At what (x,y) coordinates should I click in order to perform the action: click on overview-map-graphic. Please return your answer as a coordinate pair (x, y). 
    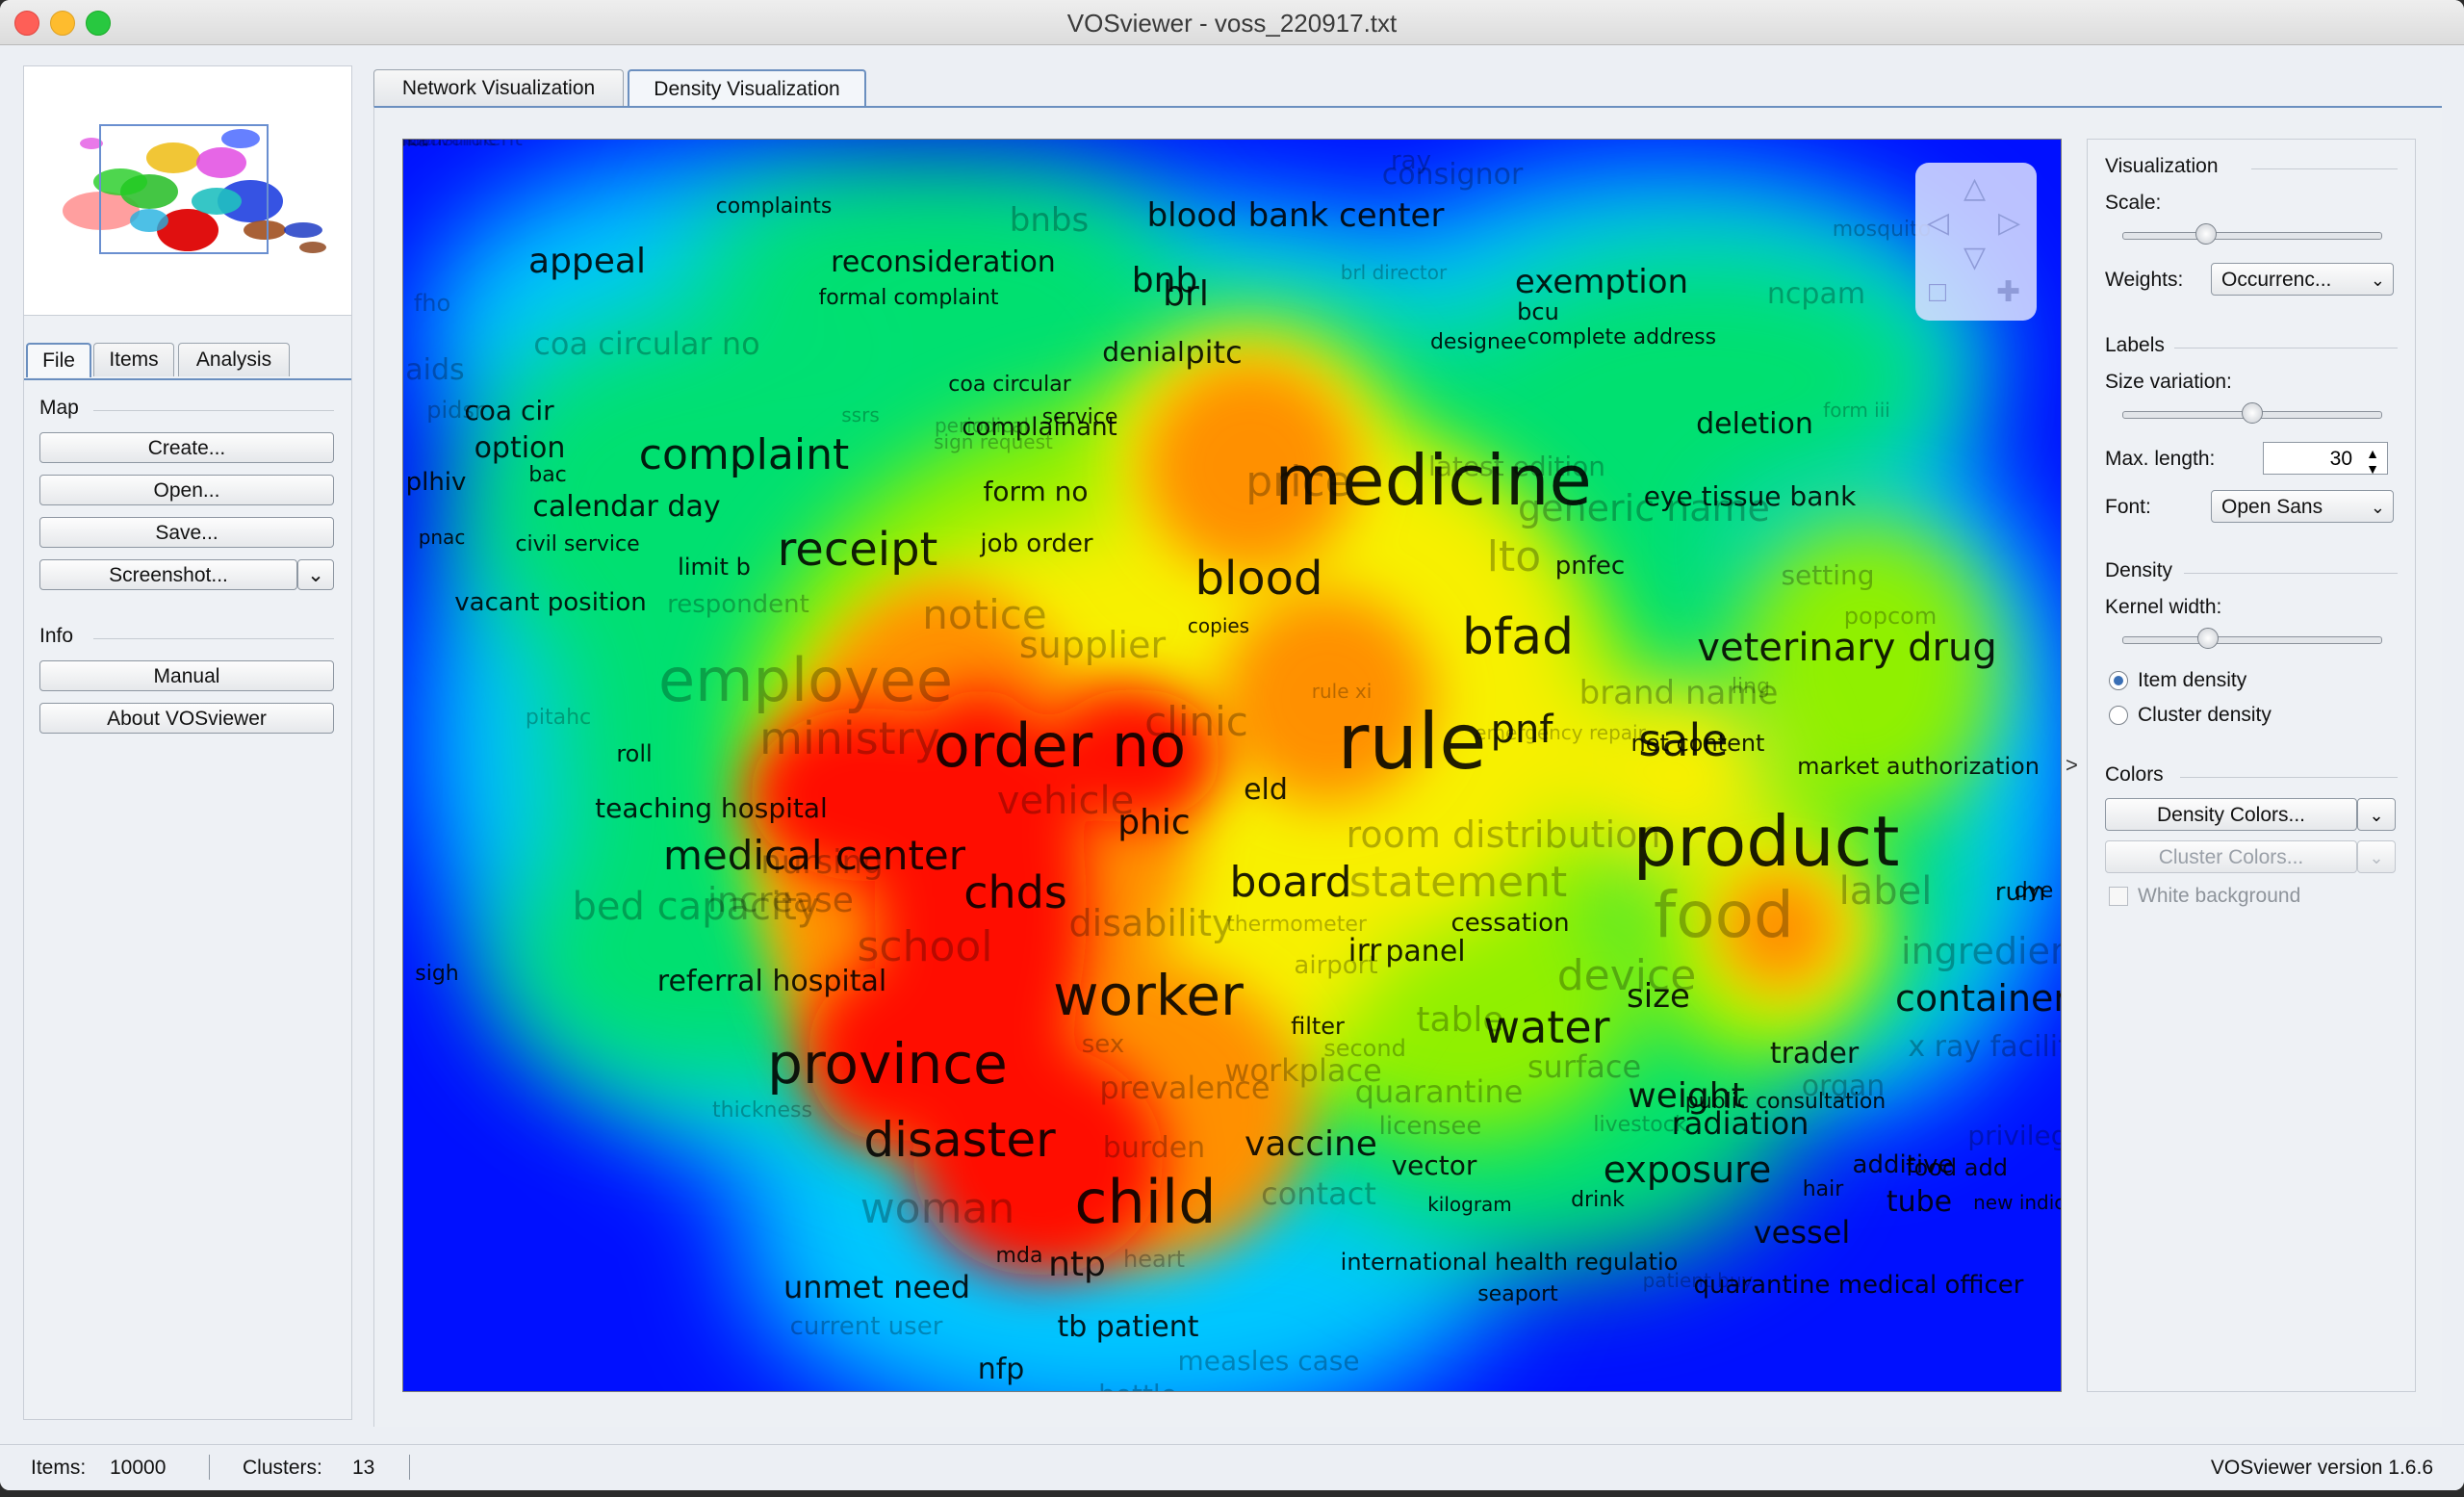
    Looking at the image, I should click on (194, 189).